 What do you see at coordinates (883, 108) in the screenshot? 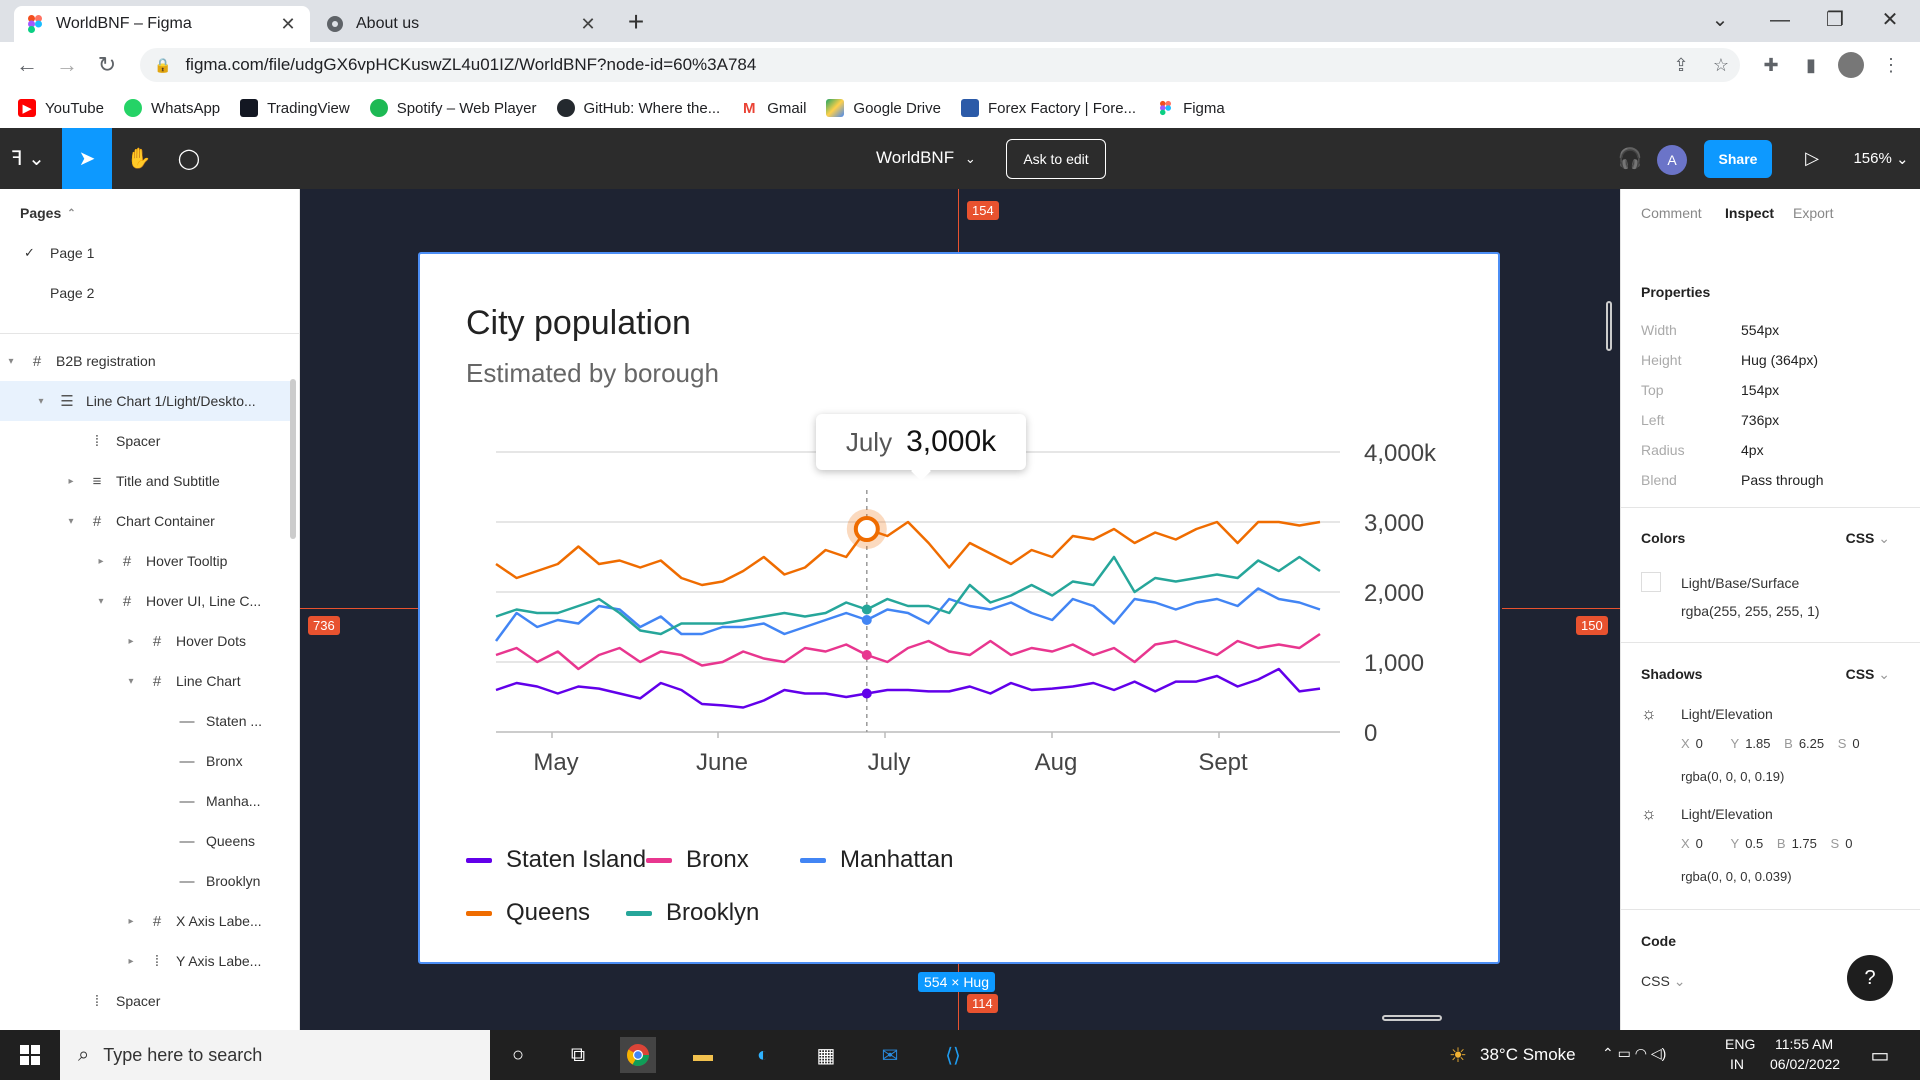
I see `bookmark-google-drive: Google Drive` at bounding box center [883, 108].